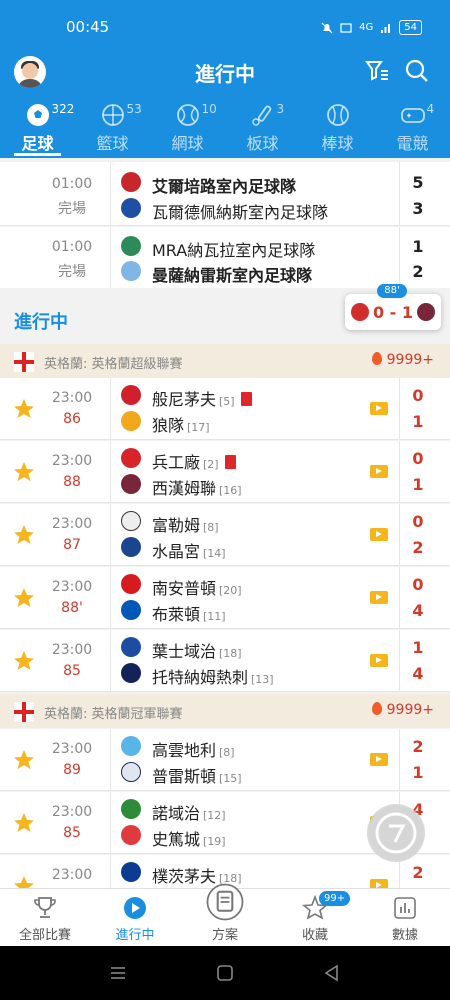 Image resolution: width=450 pixels, height=1000 pixels. I want to click on match-row: 23:00 88' 南安普頓 [20] 布萊頓 [11] 0 4, so click(225, 598).